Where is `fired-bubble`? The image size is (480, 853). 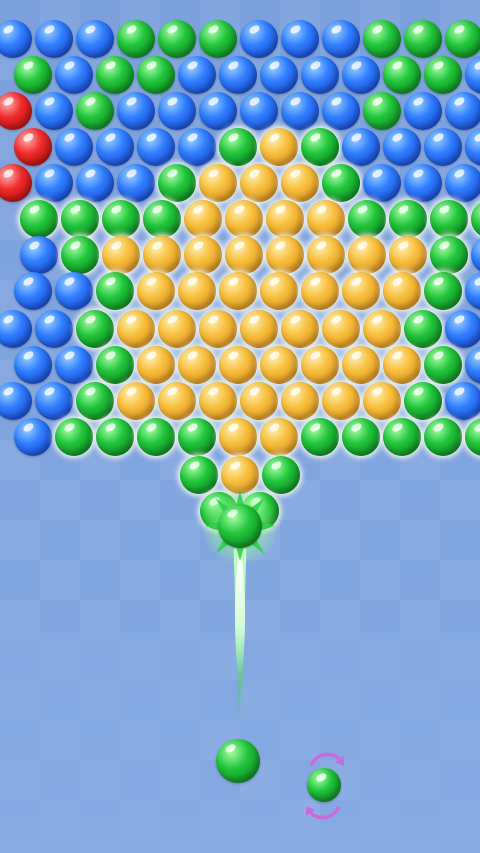
fired-bubble is located at coordinates (240, 526).